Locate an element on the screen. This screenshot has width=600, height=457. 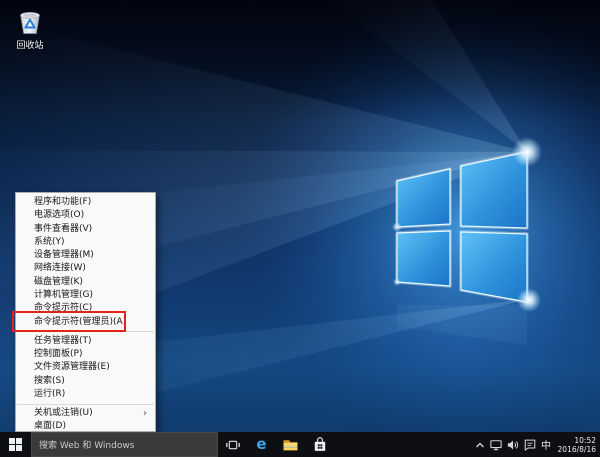
menu-item-disk-management: 磁盘管理(K) is located at coordinates (85, 282).